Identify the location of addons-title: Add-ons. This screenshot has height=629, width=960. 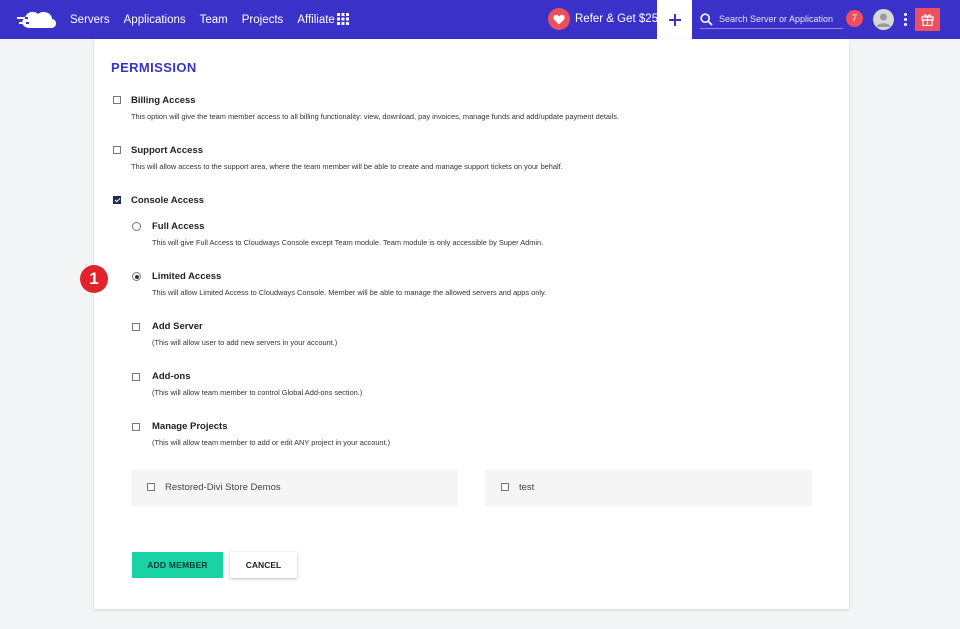
(171, 376).